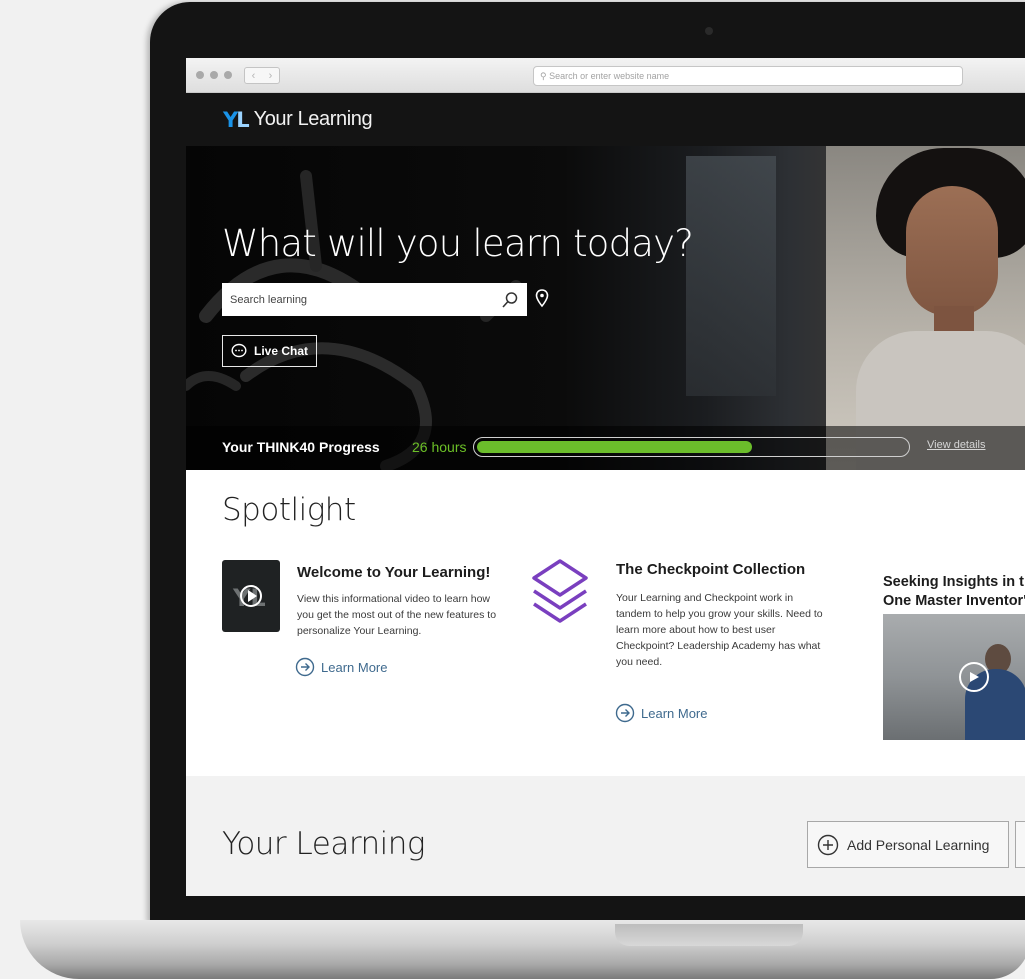 The width and height of the screenshot is (1025, 979). I want to click on live-chat-button: Live Chat, so click(269, 351).